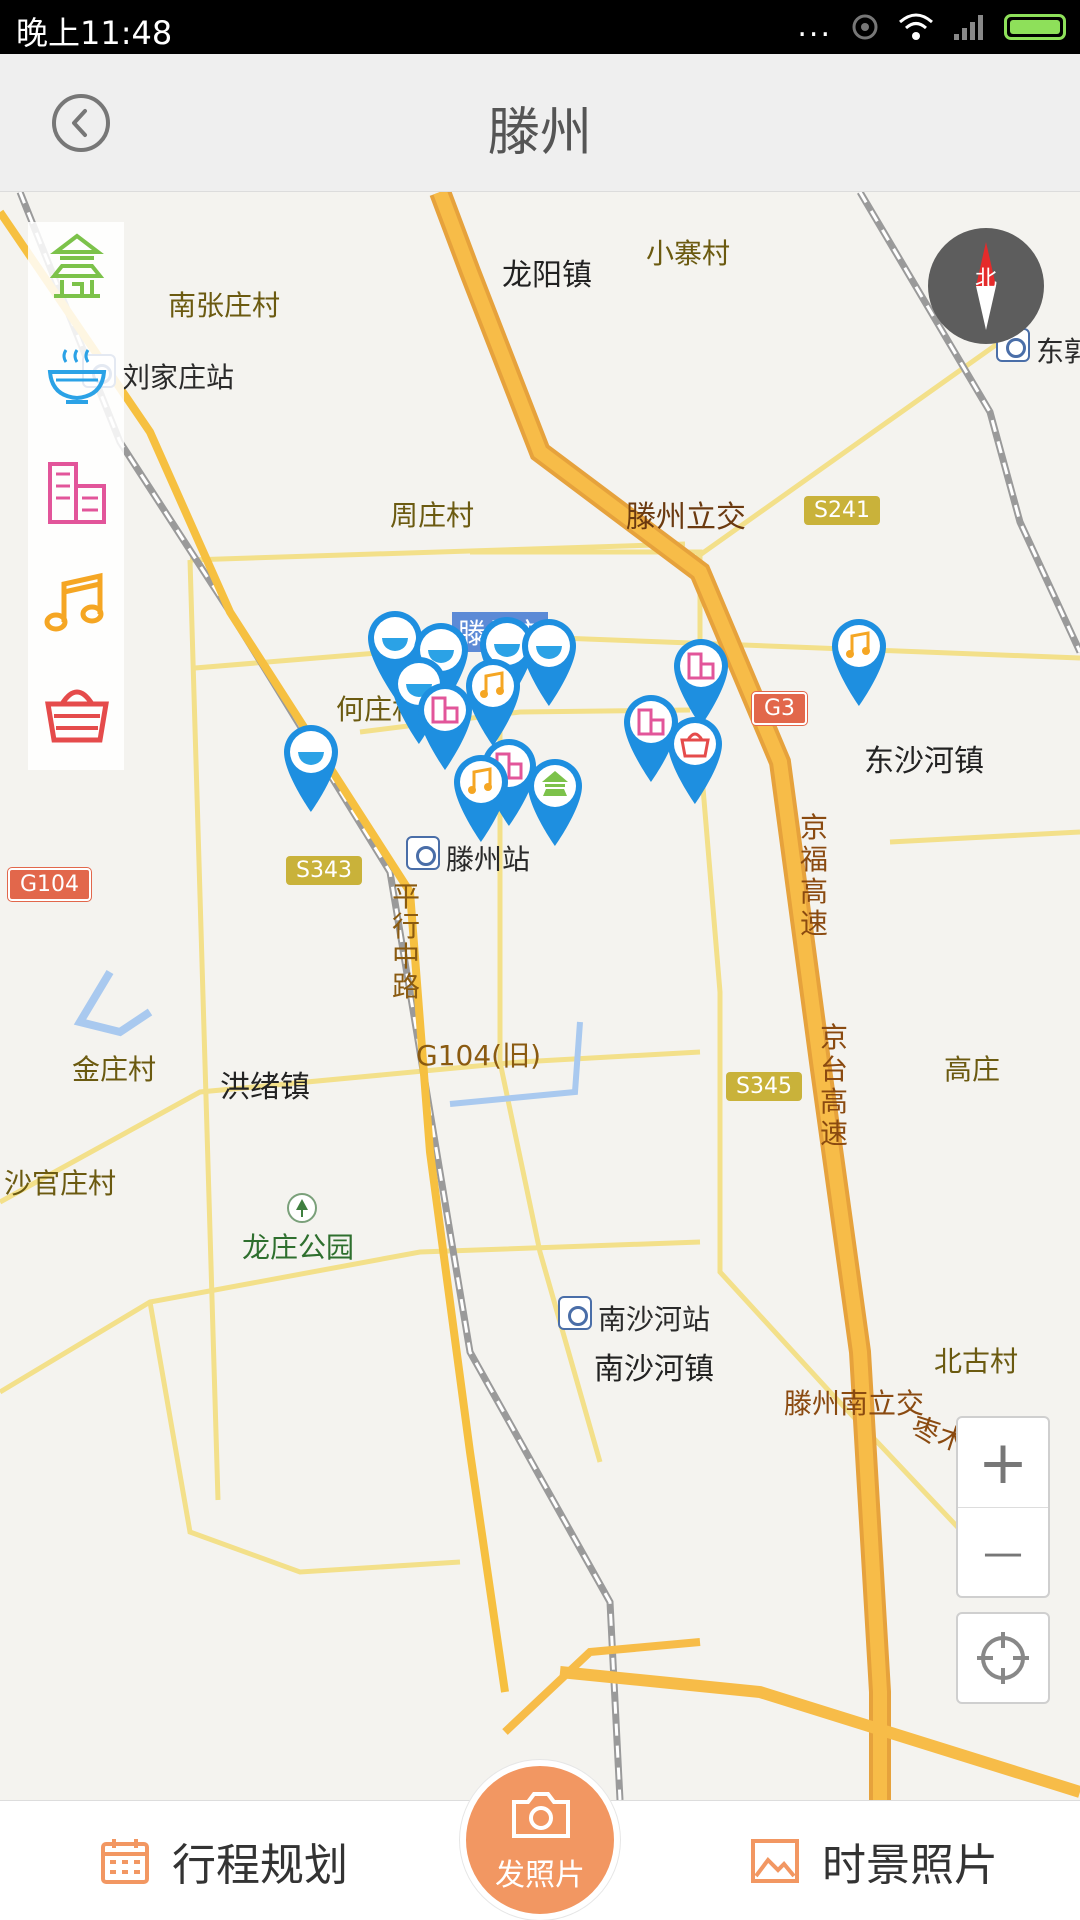 Image resolution: width=1080 pixels, height=1920 pixels. What do you see at coordinates (94, 33) in the screenshot?
I see `status-time: 晚上11:48` at bounding box center [94, 33].